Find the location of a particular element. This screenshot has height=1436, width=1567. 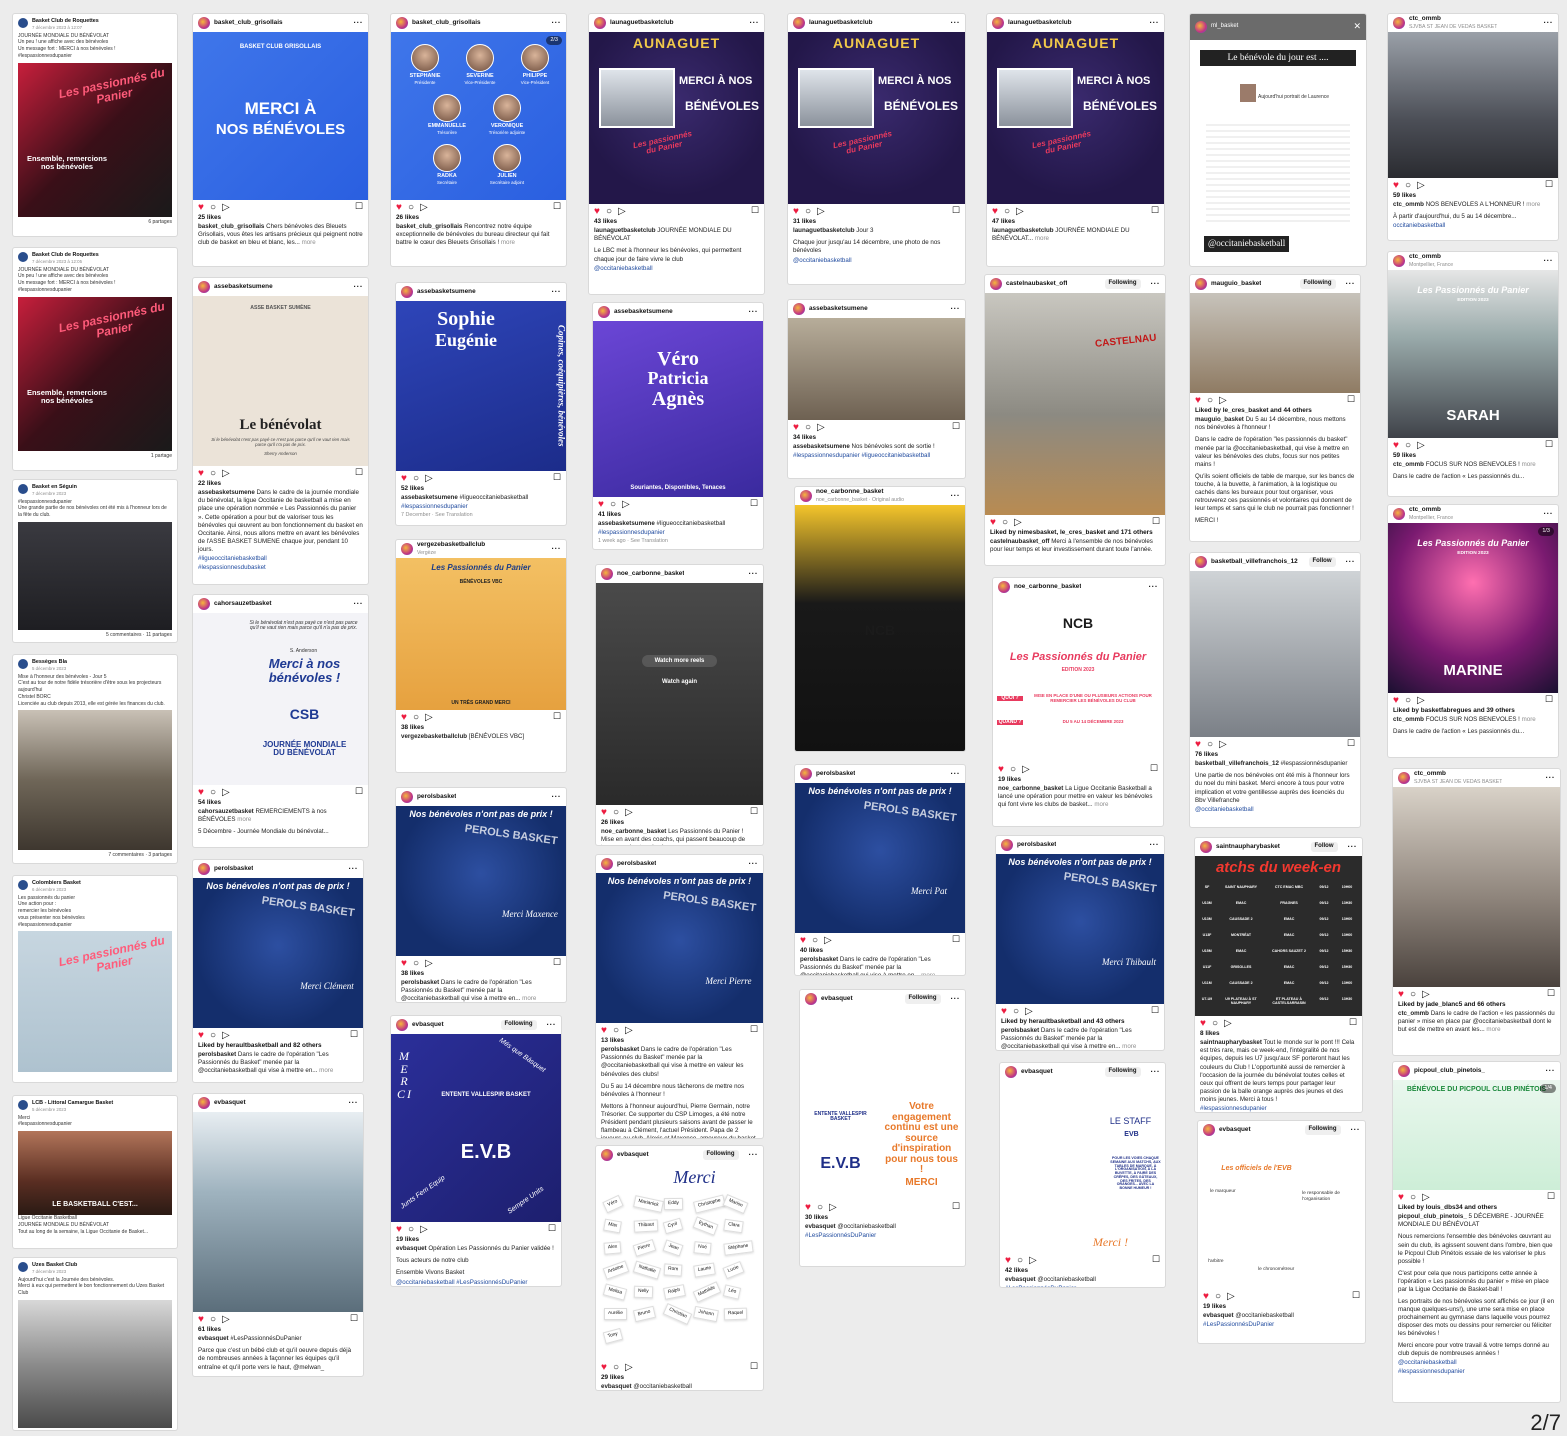

post-image is located at coordinates (1275, 343).